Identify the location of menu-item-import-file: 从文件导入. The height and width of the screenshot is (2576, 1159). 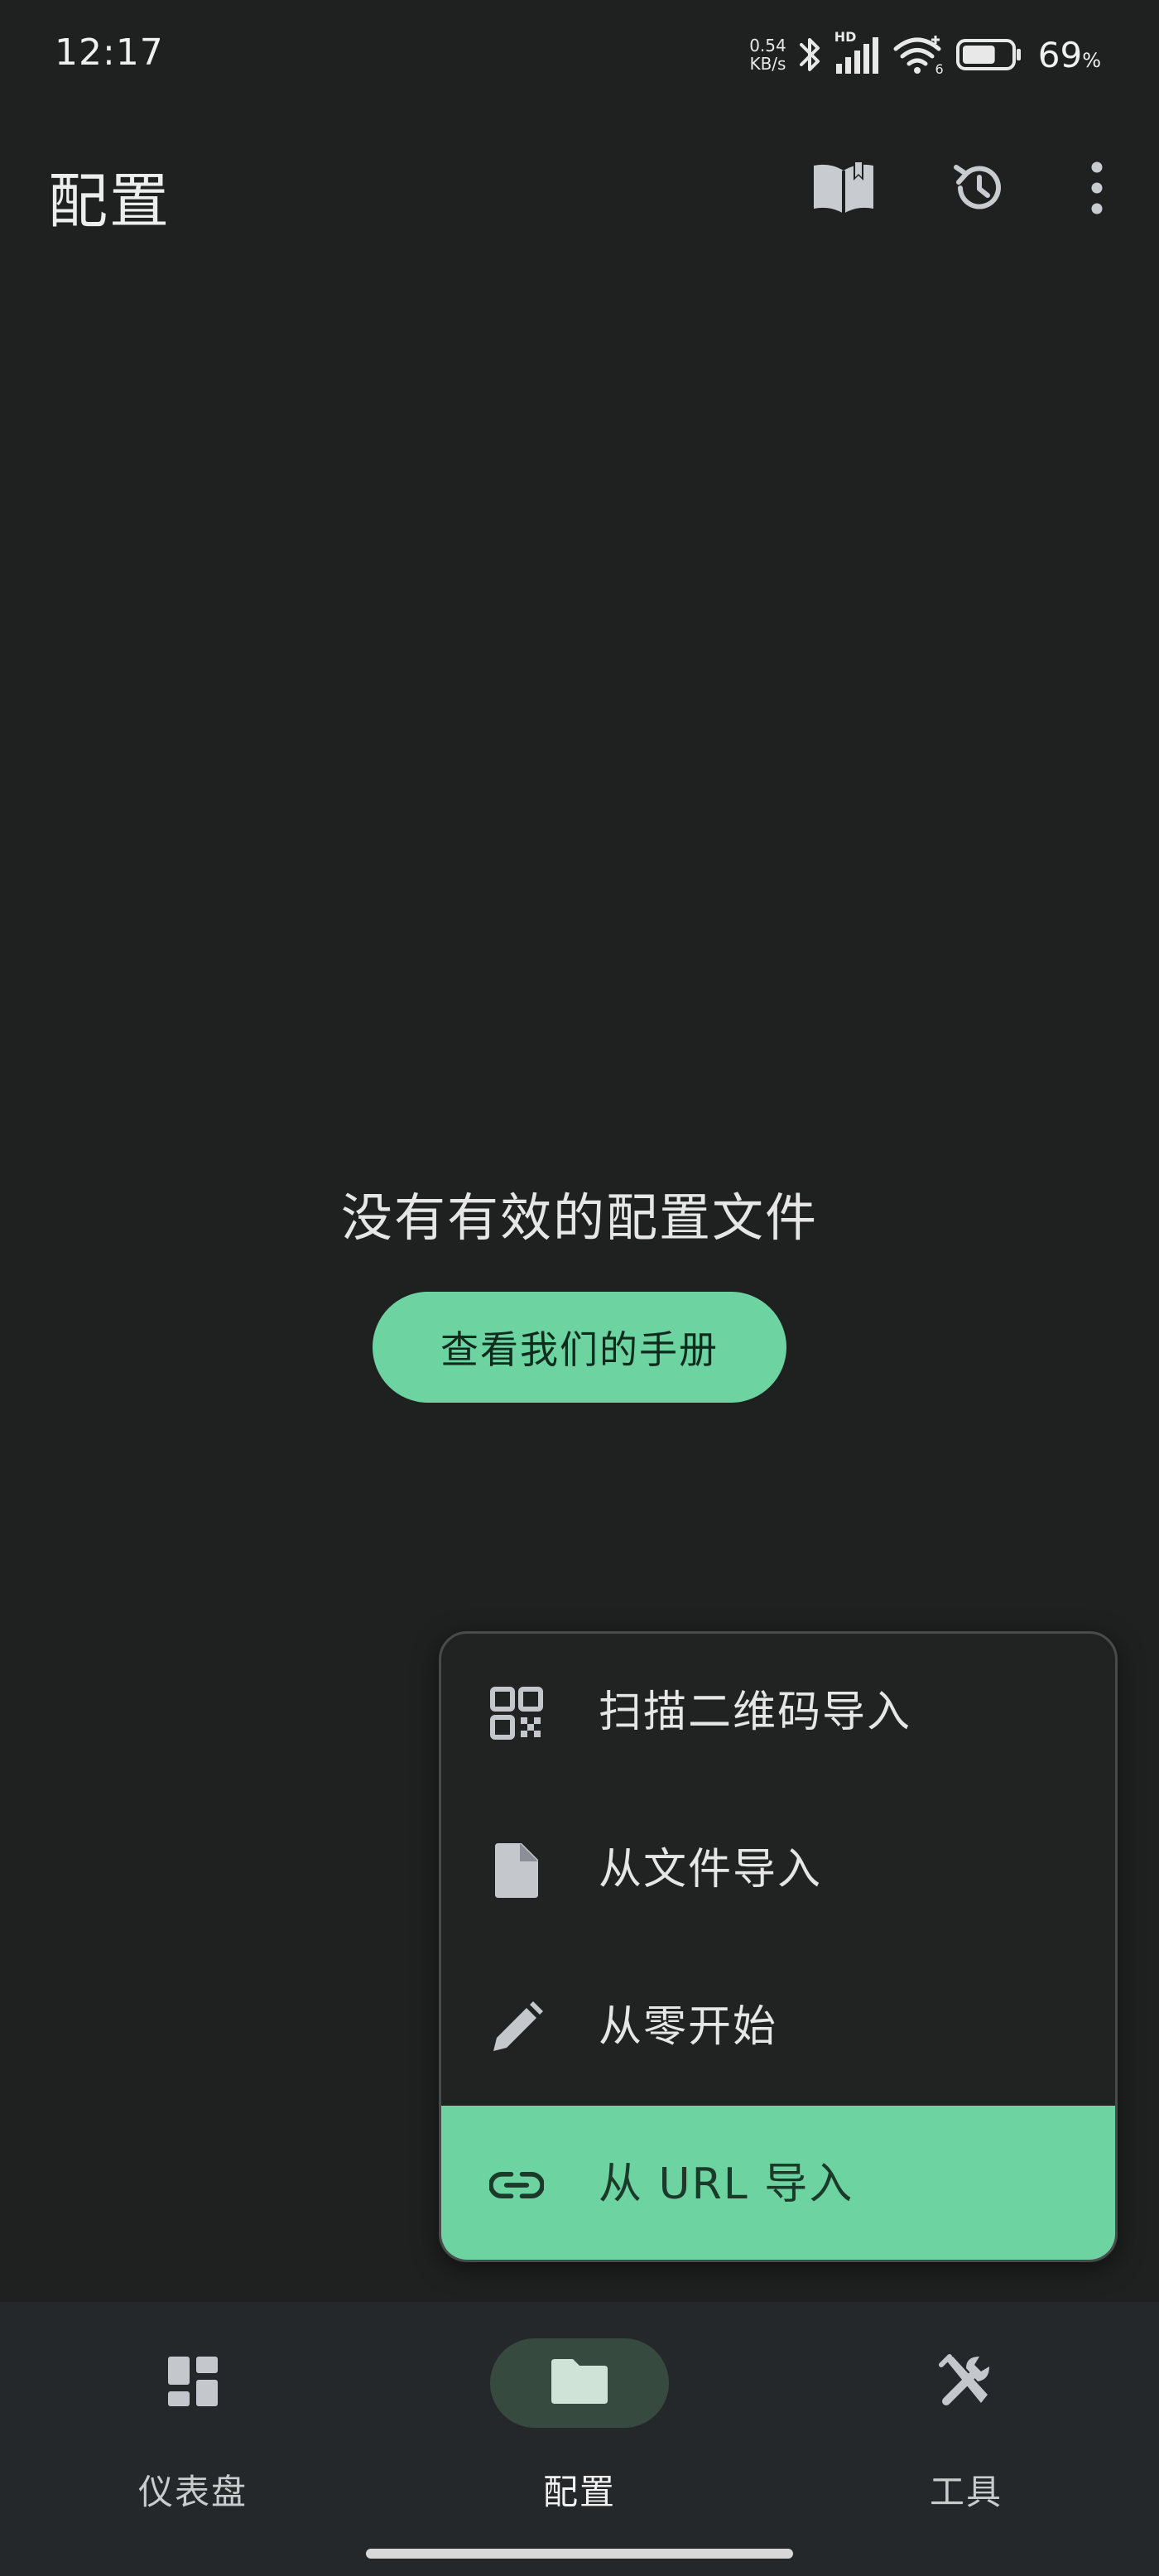
(778, 1869).